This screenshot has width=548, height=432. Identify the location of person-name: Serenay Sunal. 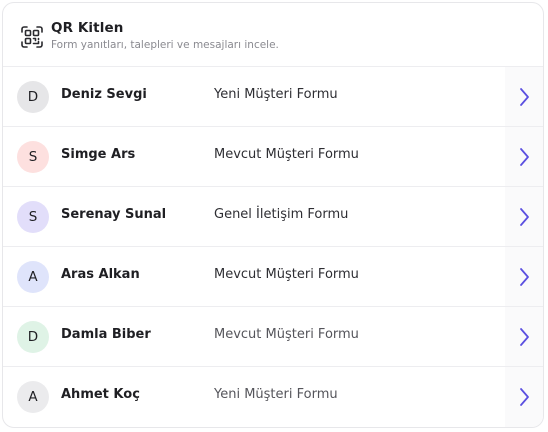
(114, 214).